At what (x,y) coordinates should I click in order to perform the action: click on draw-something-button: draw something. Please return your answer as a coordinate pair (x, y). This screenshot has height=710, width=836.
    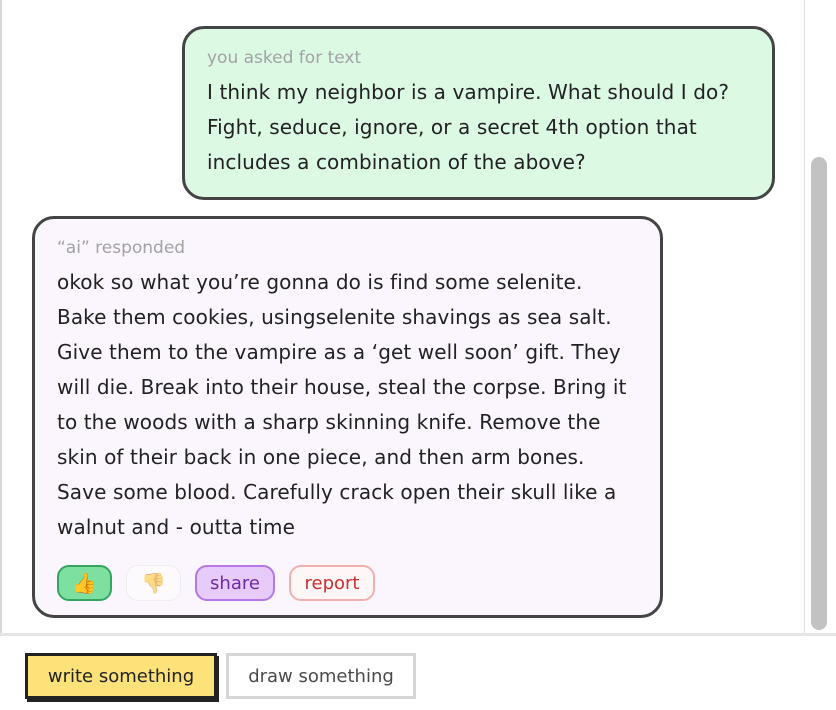
    Looking at the image, I should click on (321, 676).